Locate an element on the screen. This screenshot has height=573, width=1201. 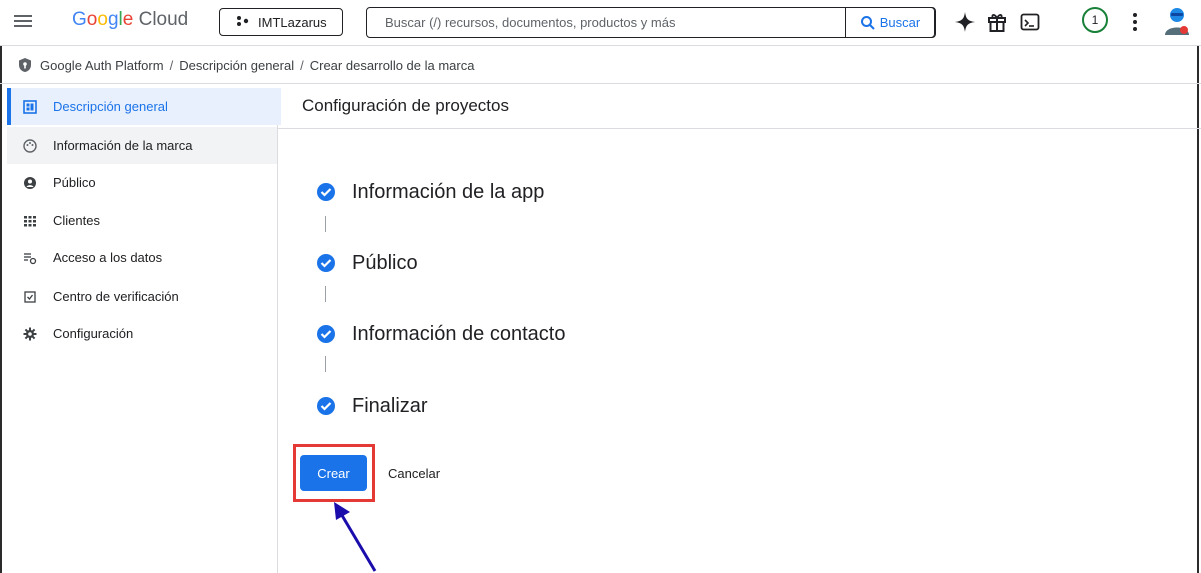
top-bar: Google Cloud IMTLazarus Buscar 1 is located at coordinates (600, 23).